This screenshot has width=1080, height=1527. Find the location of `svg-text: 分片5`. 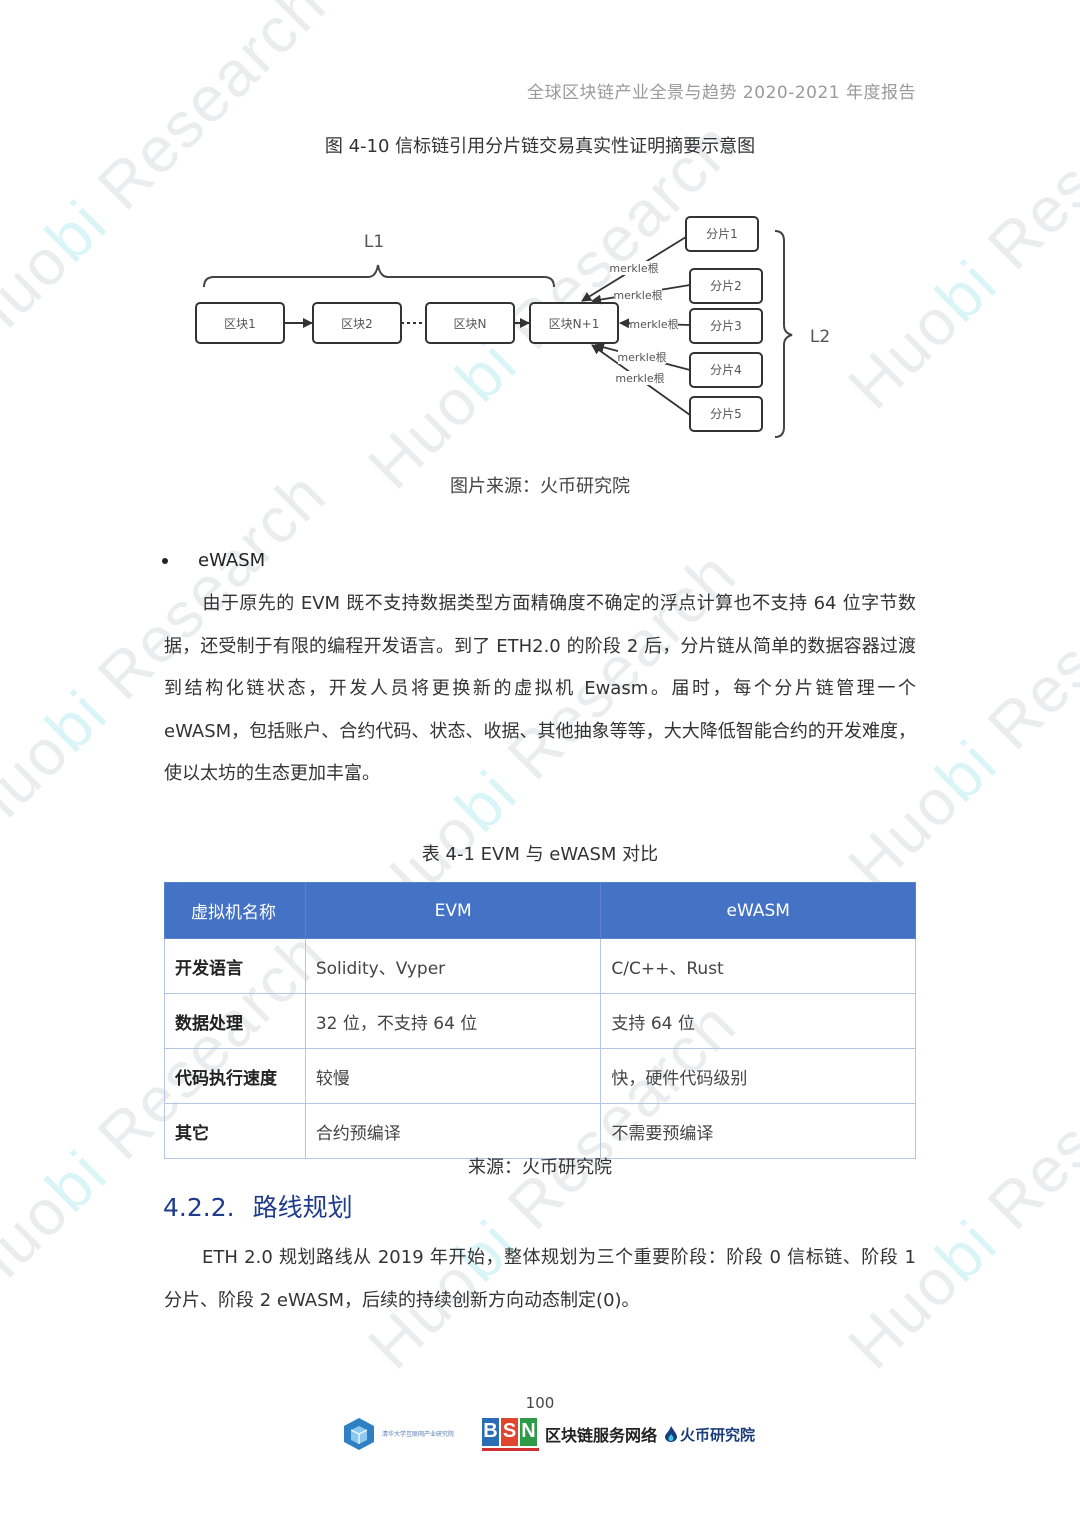

svg-text: 分片5 is located at coordinates (726, 414).